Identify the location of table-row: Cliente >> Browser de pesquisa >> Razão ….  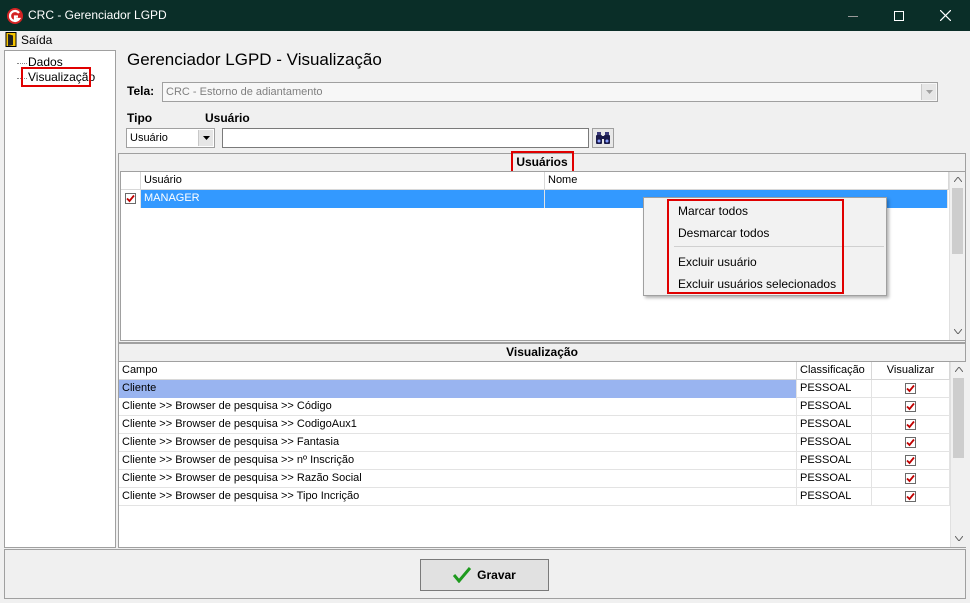
(534, 479).